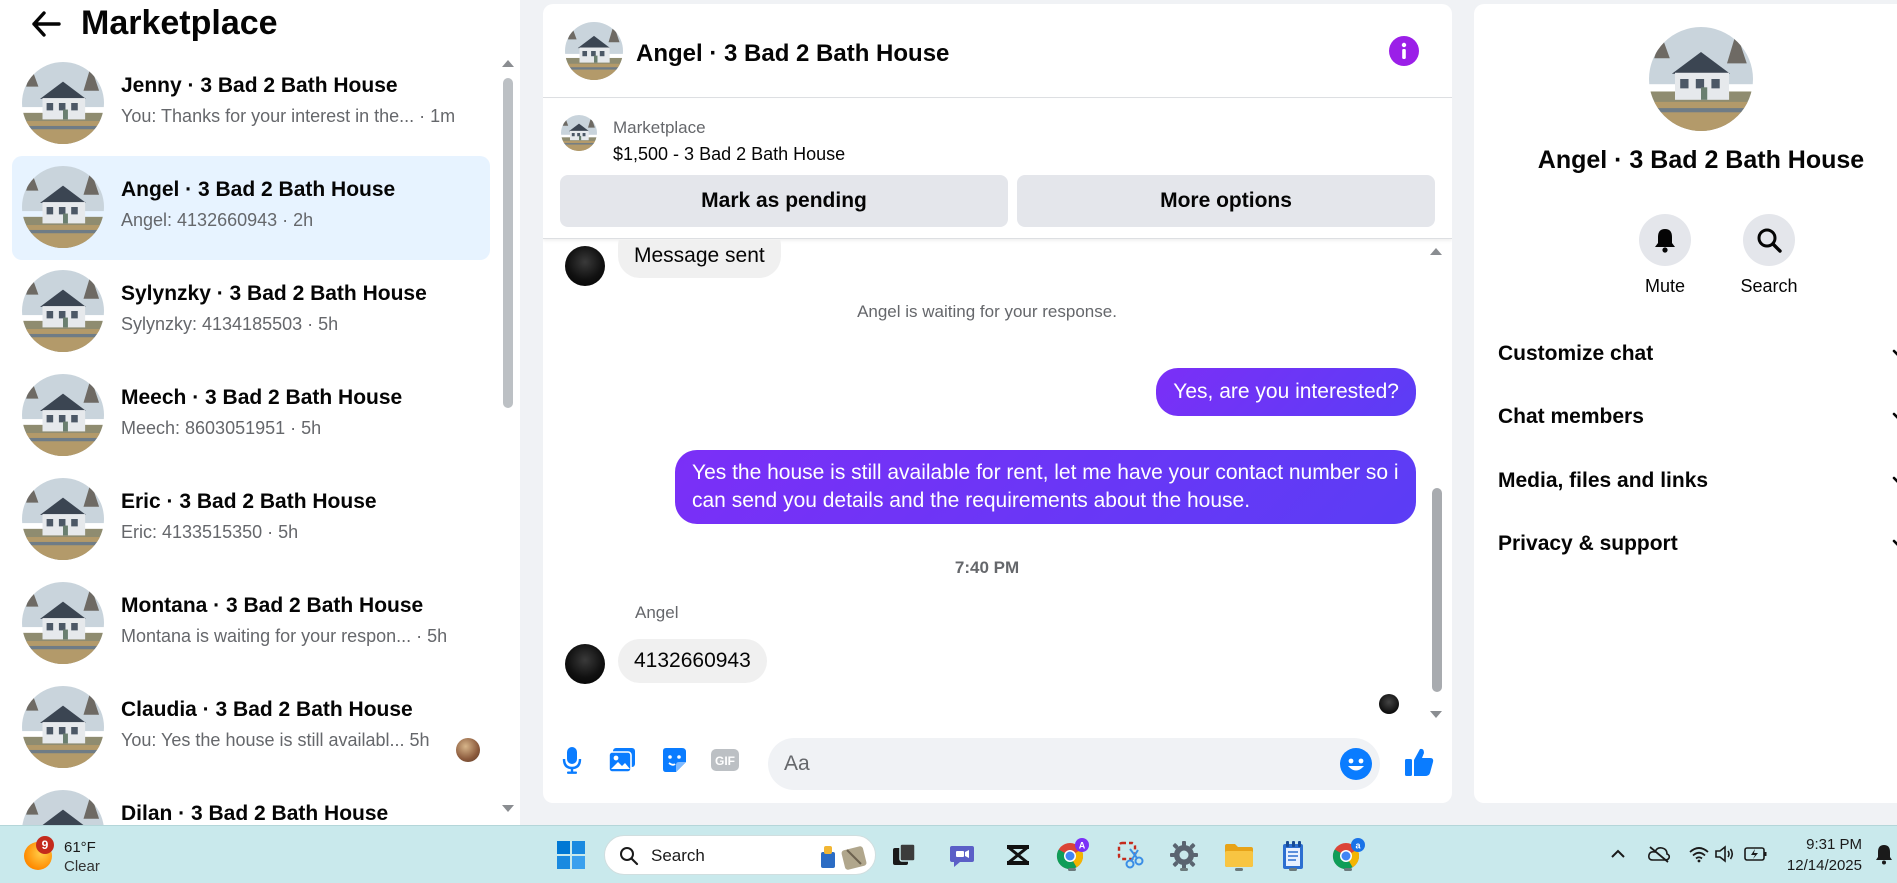 The image size is (1897, 883). What do you see at coordinates (784, 201) in the screenshot?
I see `mark-as-pending-button: Mark as pending` at bounding box center [784, 201].